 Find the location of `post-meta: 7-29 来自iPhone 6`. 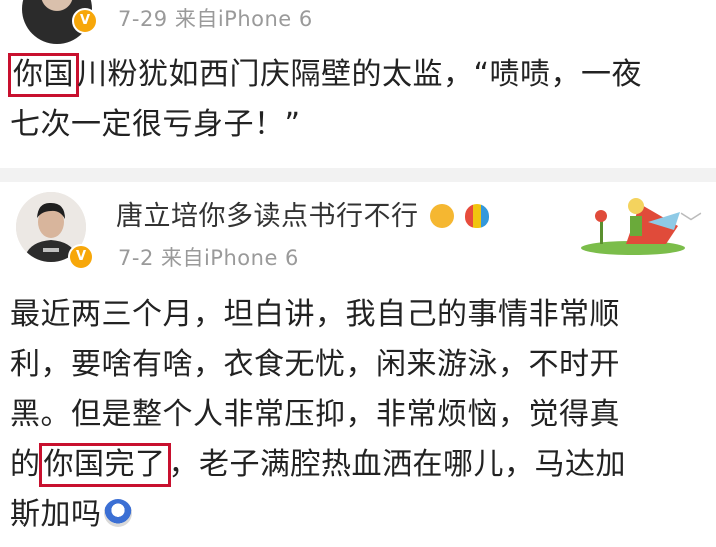

post-meta: 7-29 来自iPhone 6 is located at coordinates (215, 19).